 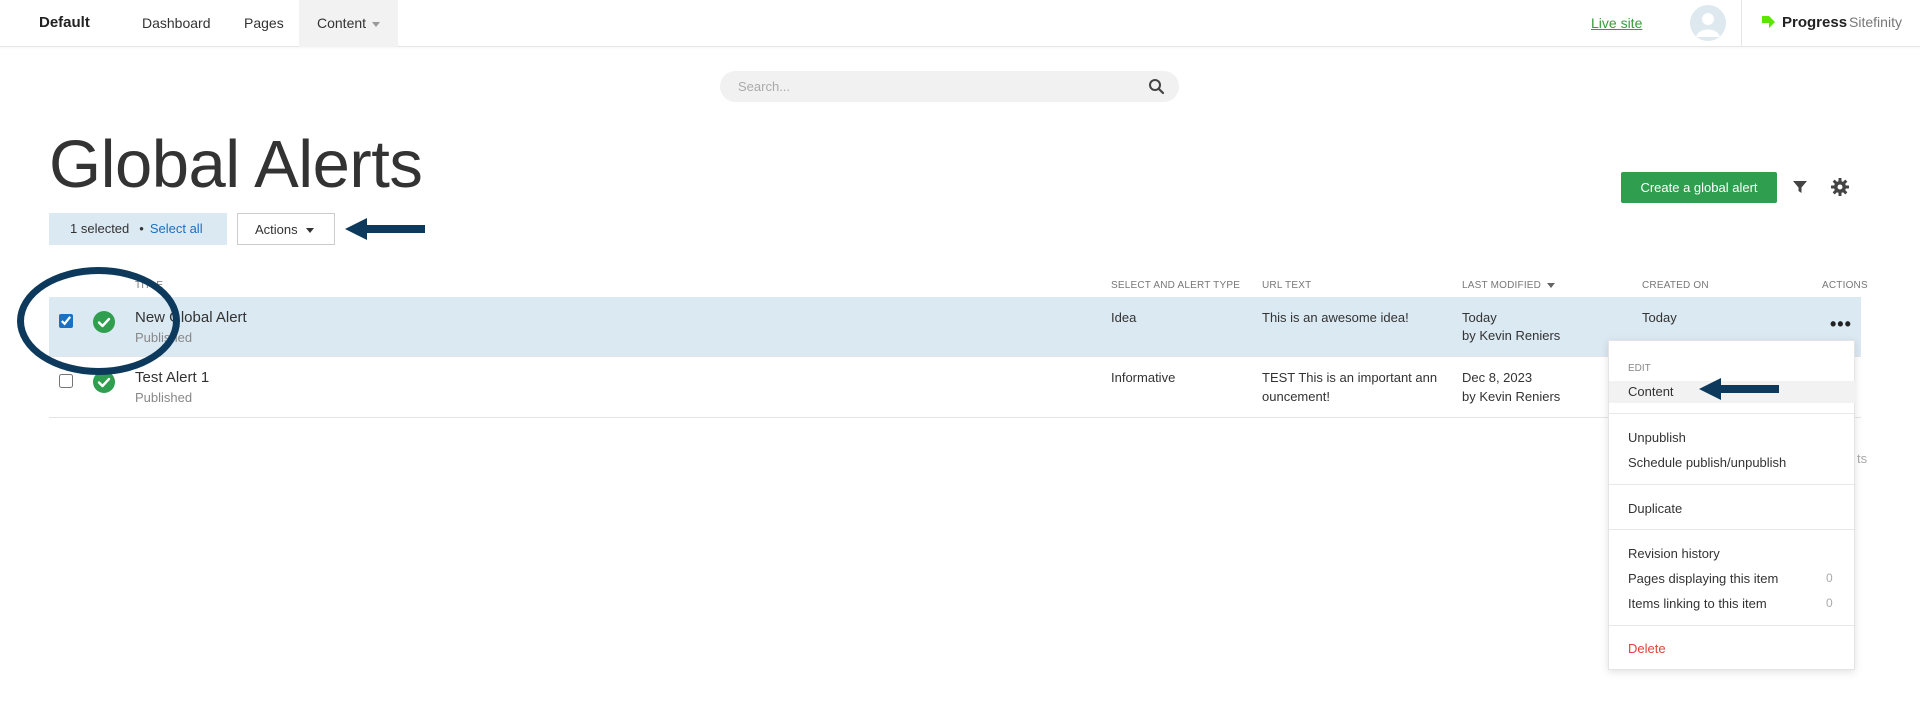 What do you see at coordinates (1845, 285) in the screenshot?
I see `column-header-actions: Actions` at bounding box center [1845, 285].